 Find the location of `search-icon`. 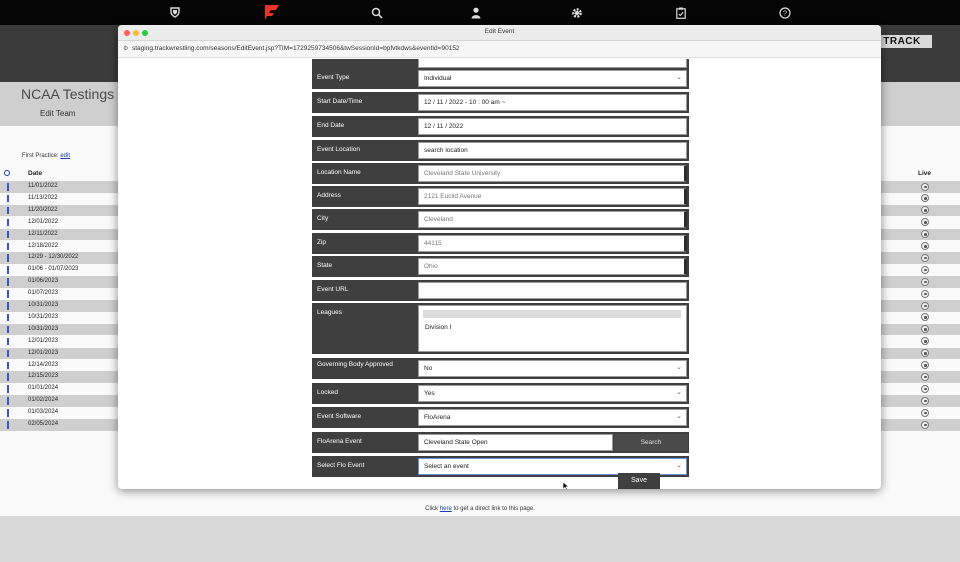

search-icon is located at coordinates (377, 12).